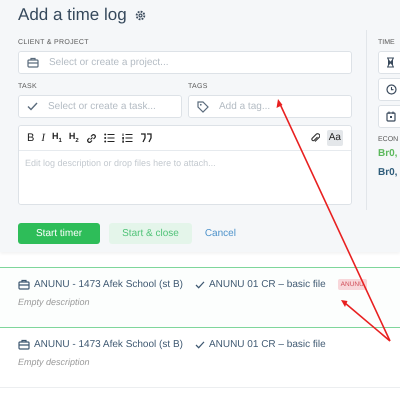  Describe the element at coordinates (72, 15) in the screenshot. I see `form-title: Add a time log` at that location.